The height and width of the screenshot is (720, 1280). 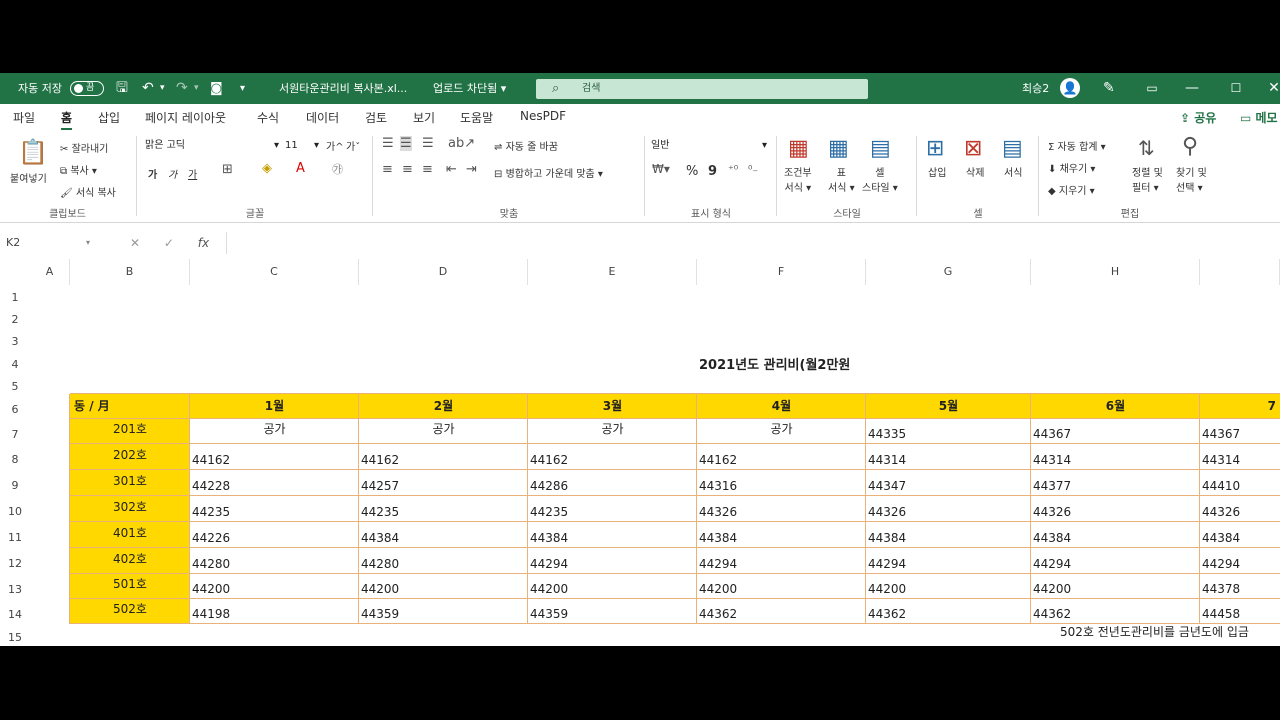 I want to click on wrap-text-button: ⇌ 자동 줄 바꿈, so click(x=526, y=145).